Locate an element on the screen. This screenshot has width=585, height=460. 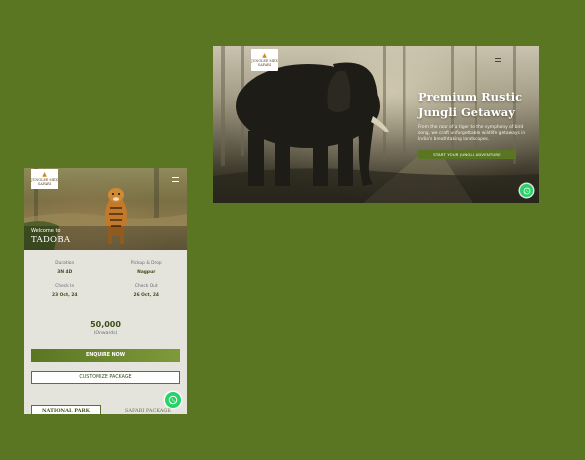
price-block: 50,000 (Onwards) is located at coordinates (105, 328).